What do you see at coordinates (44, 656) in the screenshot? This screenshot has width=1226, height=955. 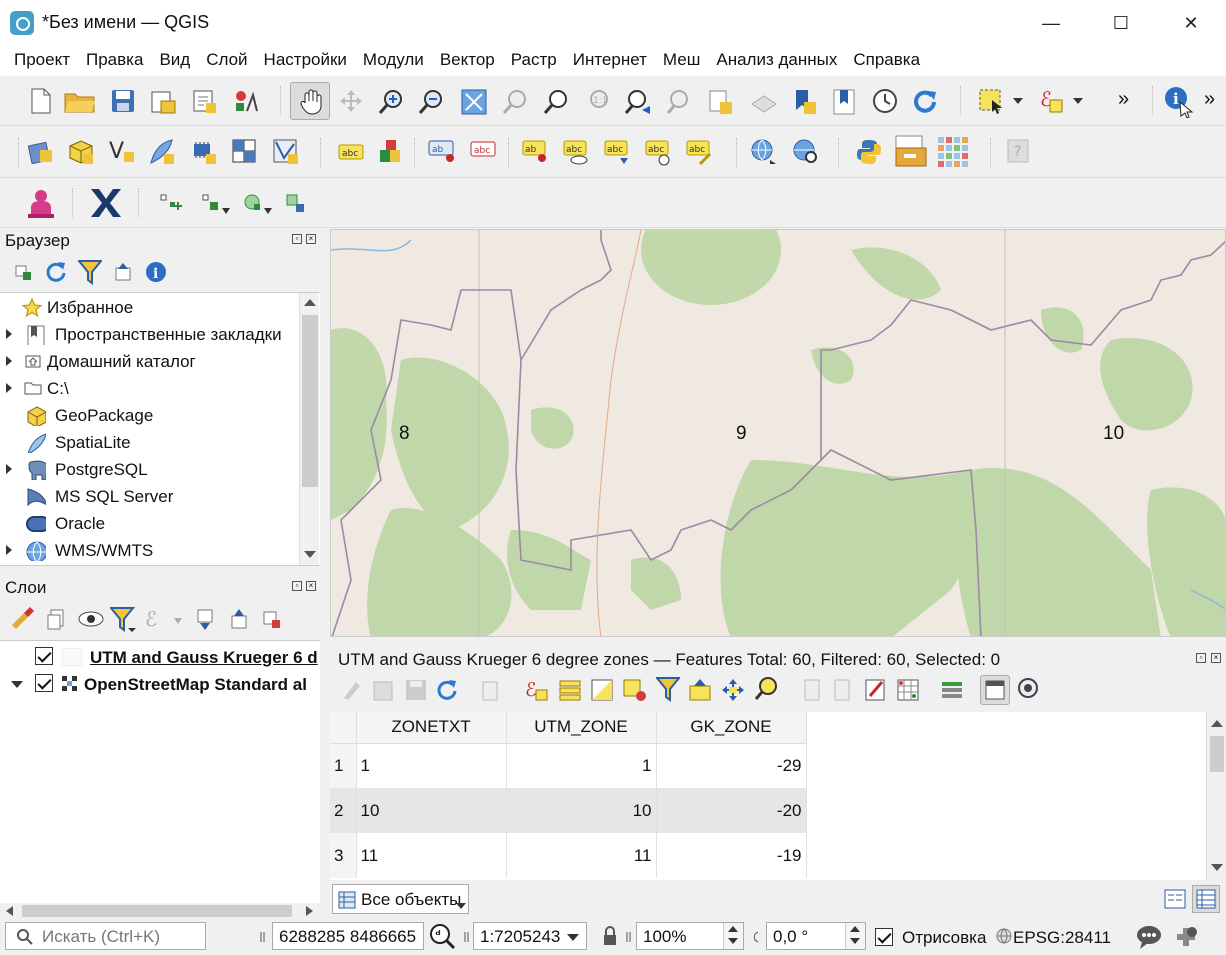 I see `layer-visibility-checkbox` at bounding box center [44, 656].